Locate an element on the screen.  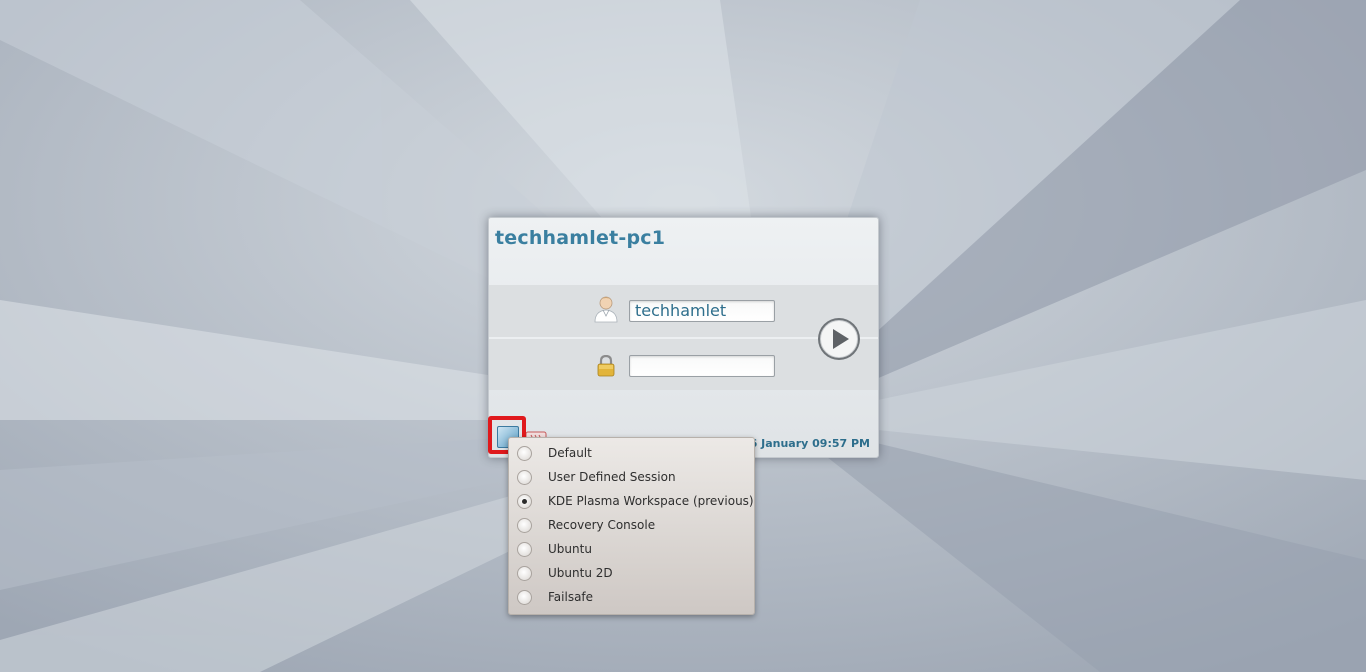
session-item-user-defined: User Defined Session is located at coordinates (631, 478).